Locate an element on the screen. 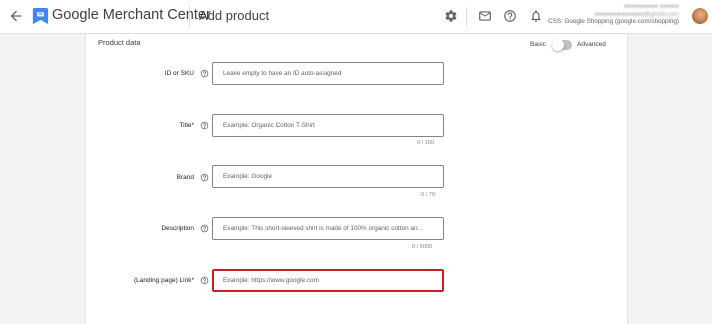  account-name: ●●●●●●●●● ●●●●● is located at coordinates (651, 6).